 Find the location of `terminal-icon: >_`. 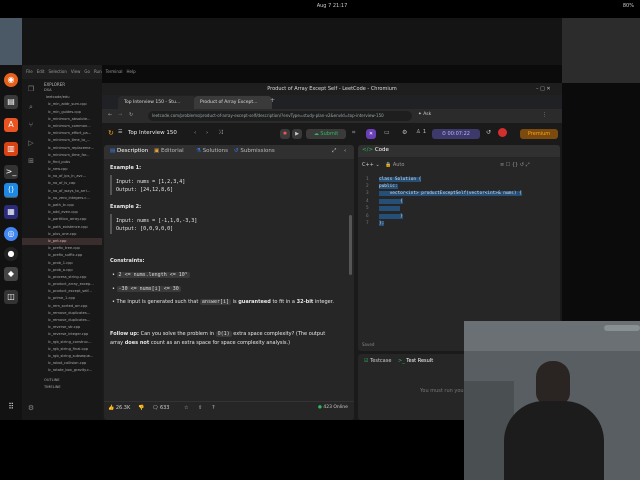

terminal-icon: >_ is located at coordinates (11, 172).